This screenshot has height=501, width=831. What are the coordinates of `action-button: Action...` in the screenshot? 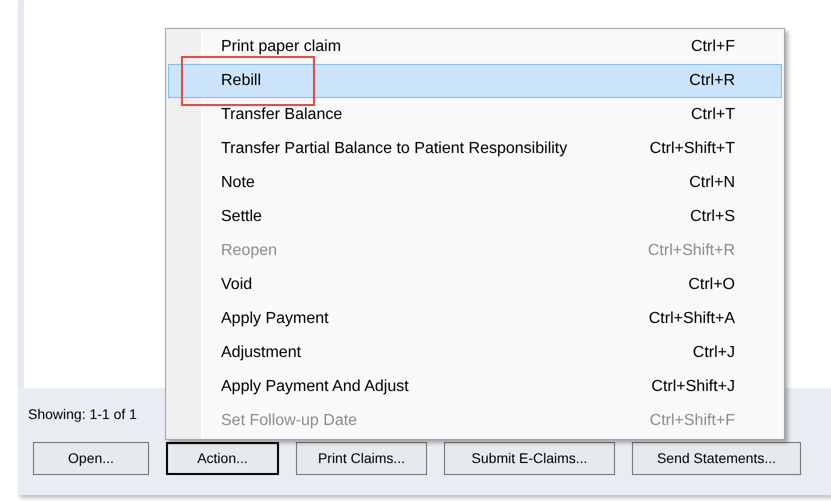 It's located at (222, 458).